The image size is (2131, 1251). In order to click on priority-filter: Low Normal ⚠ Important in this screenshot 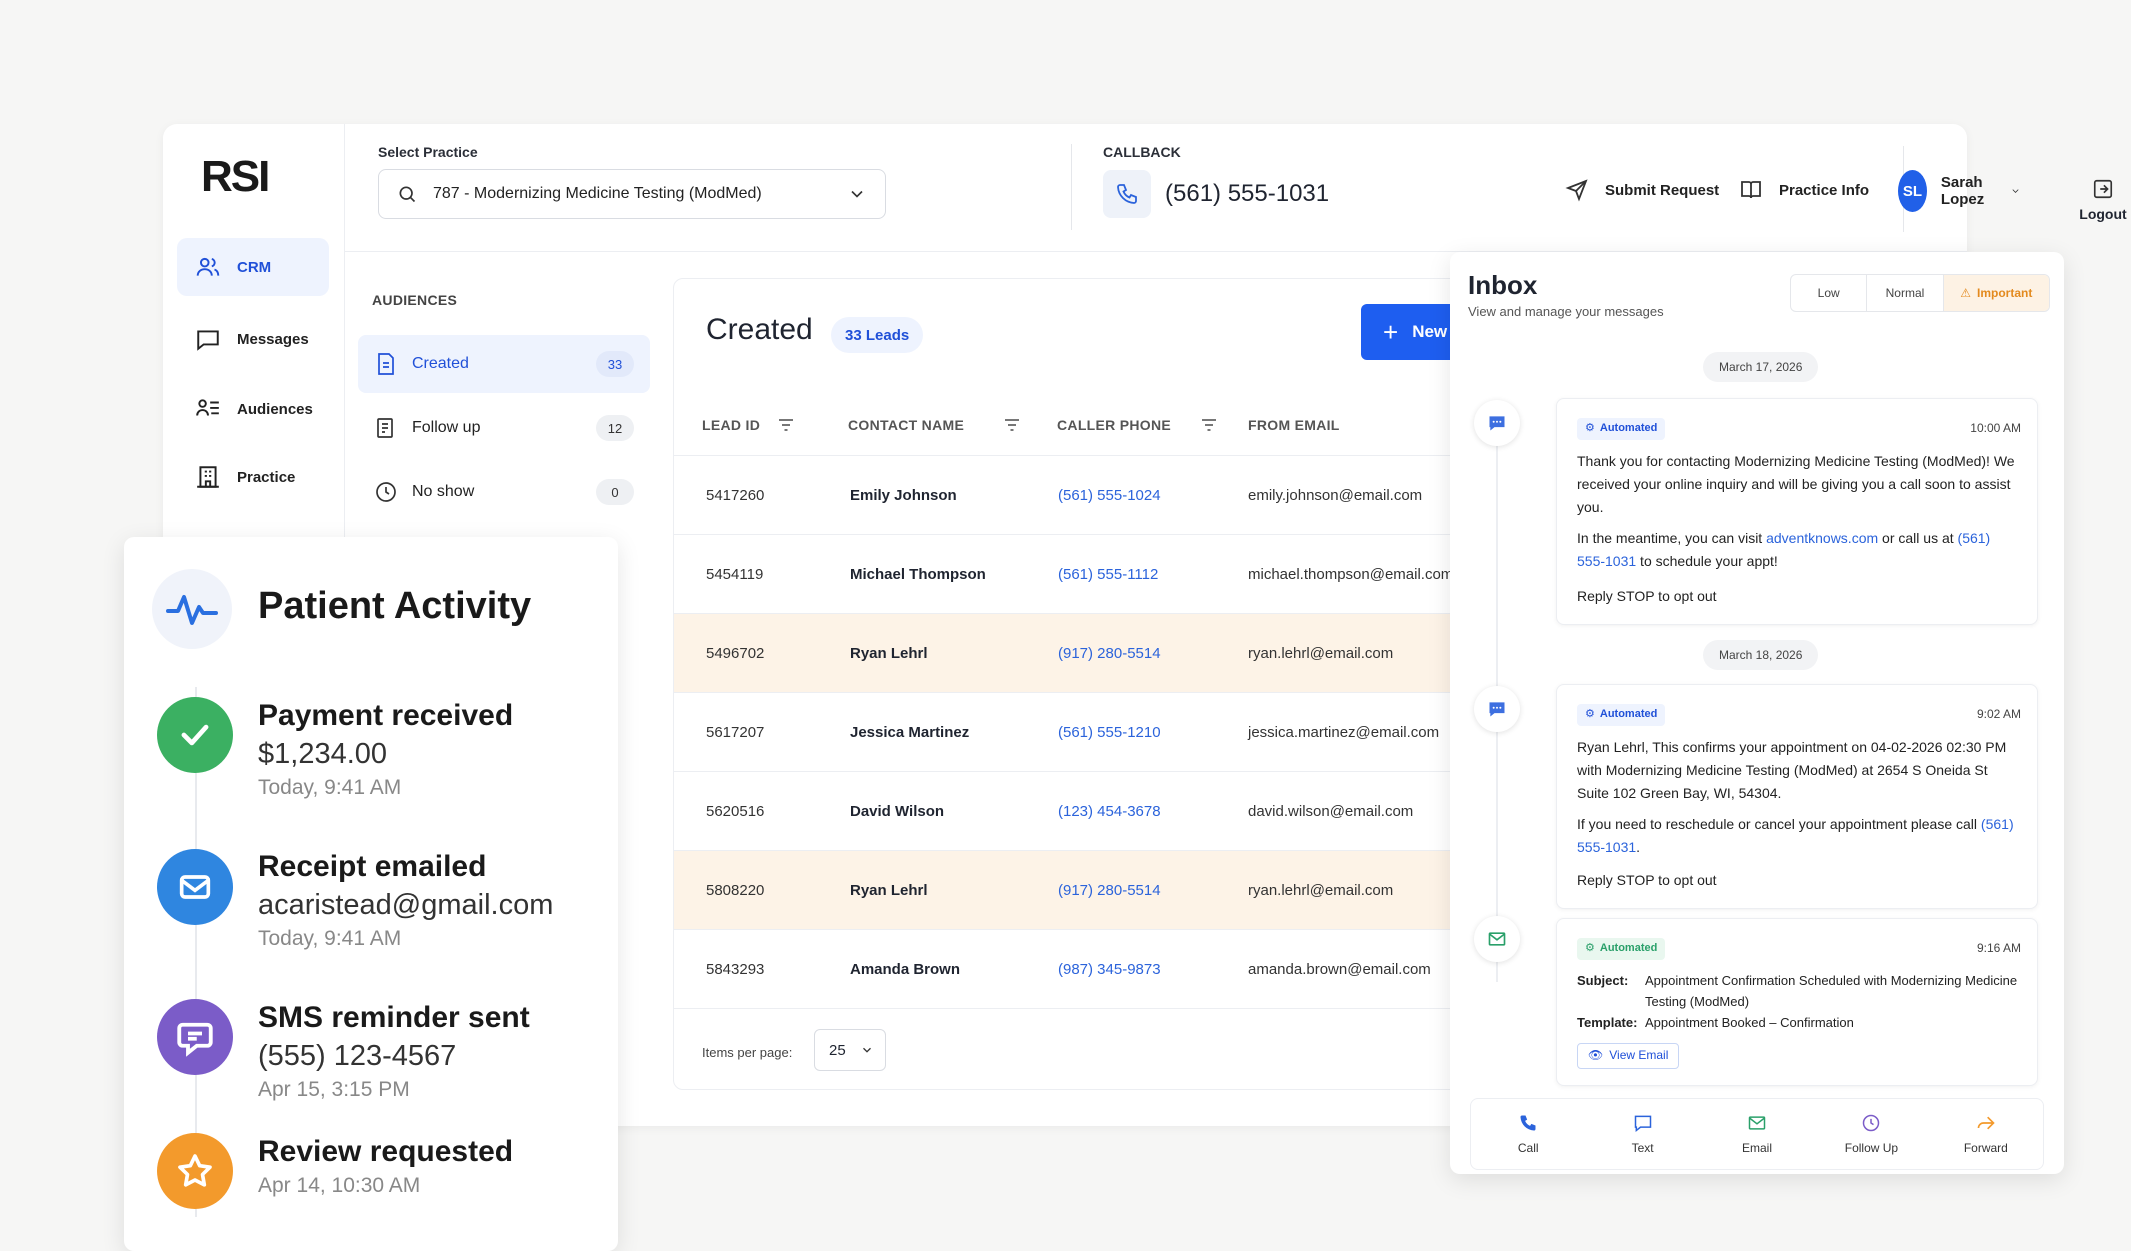, I will do `click(1920, 293)`.